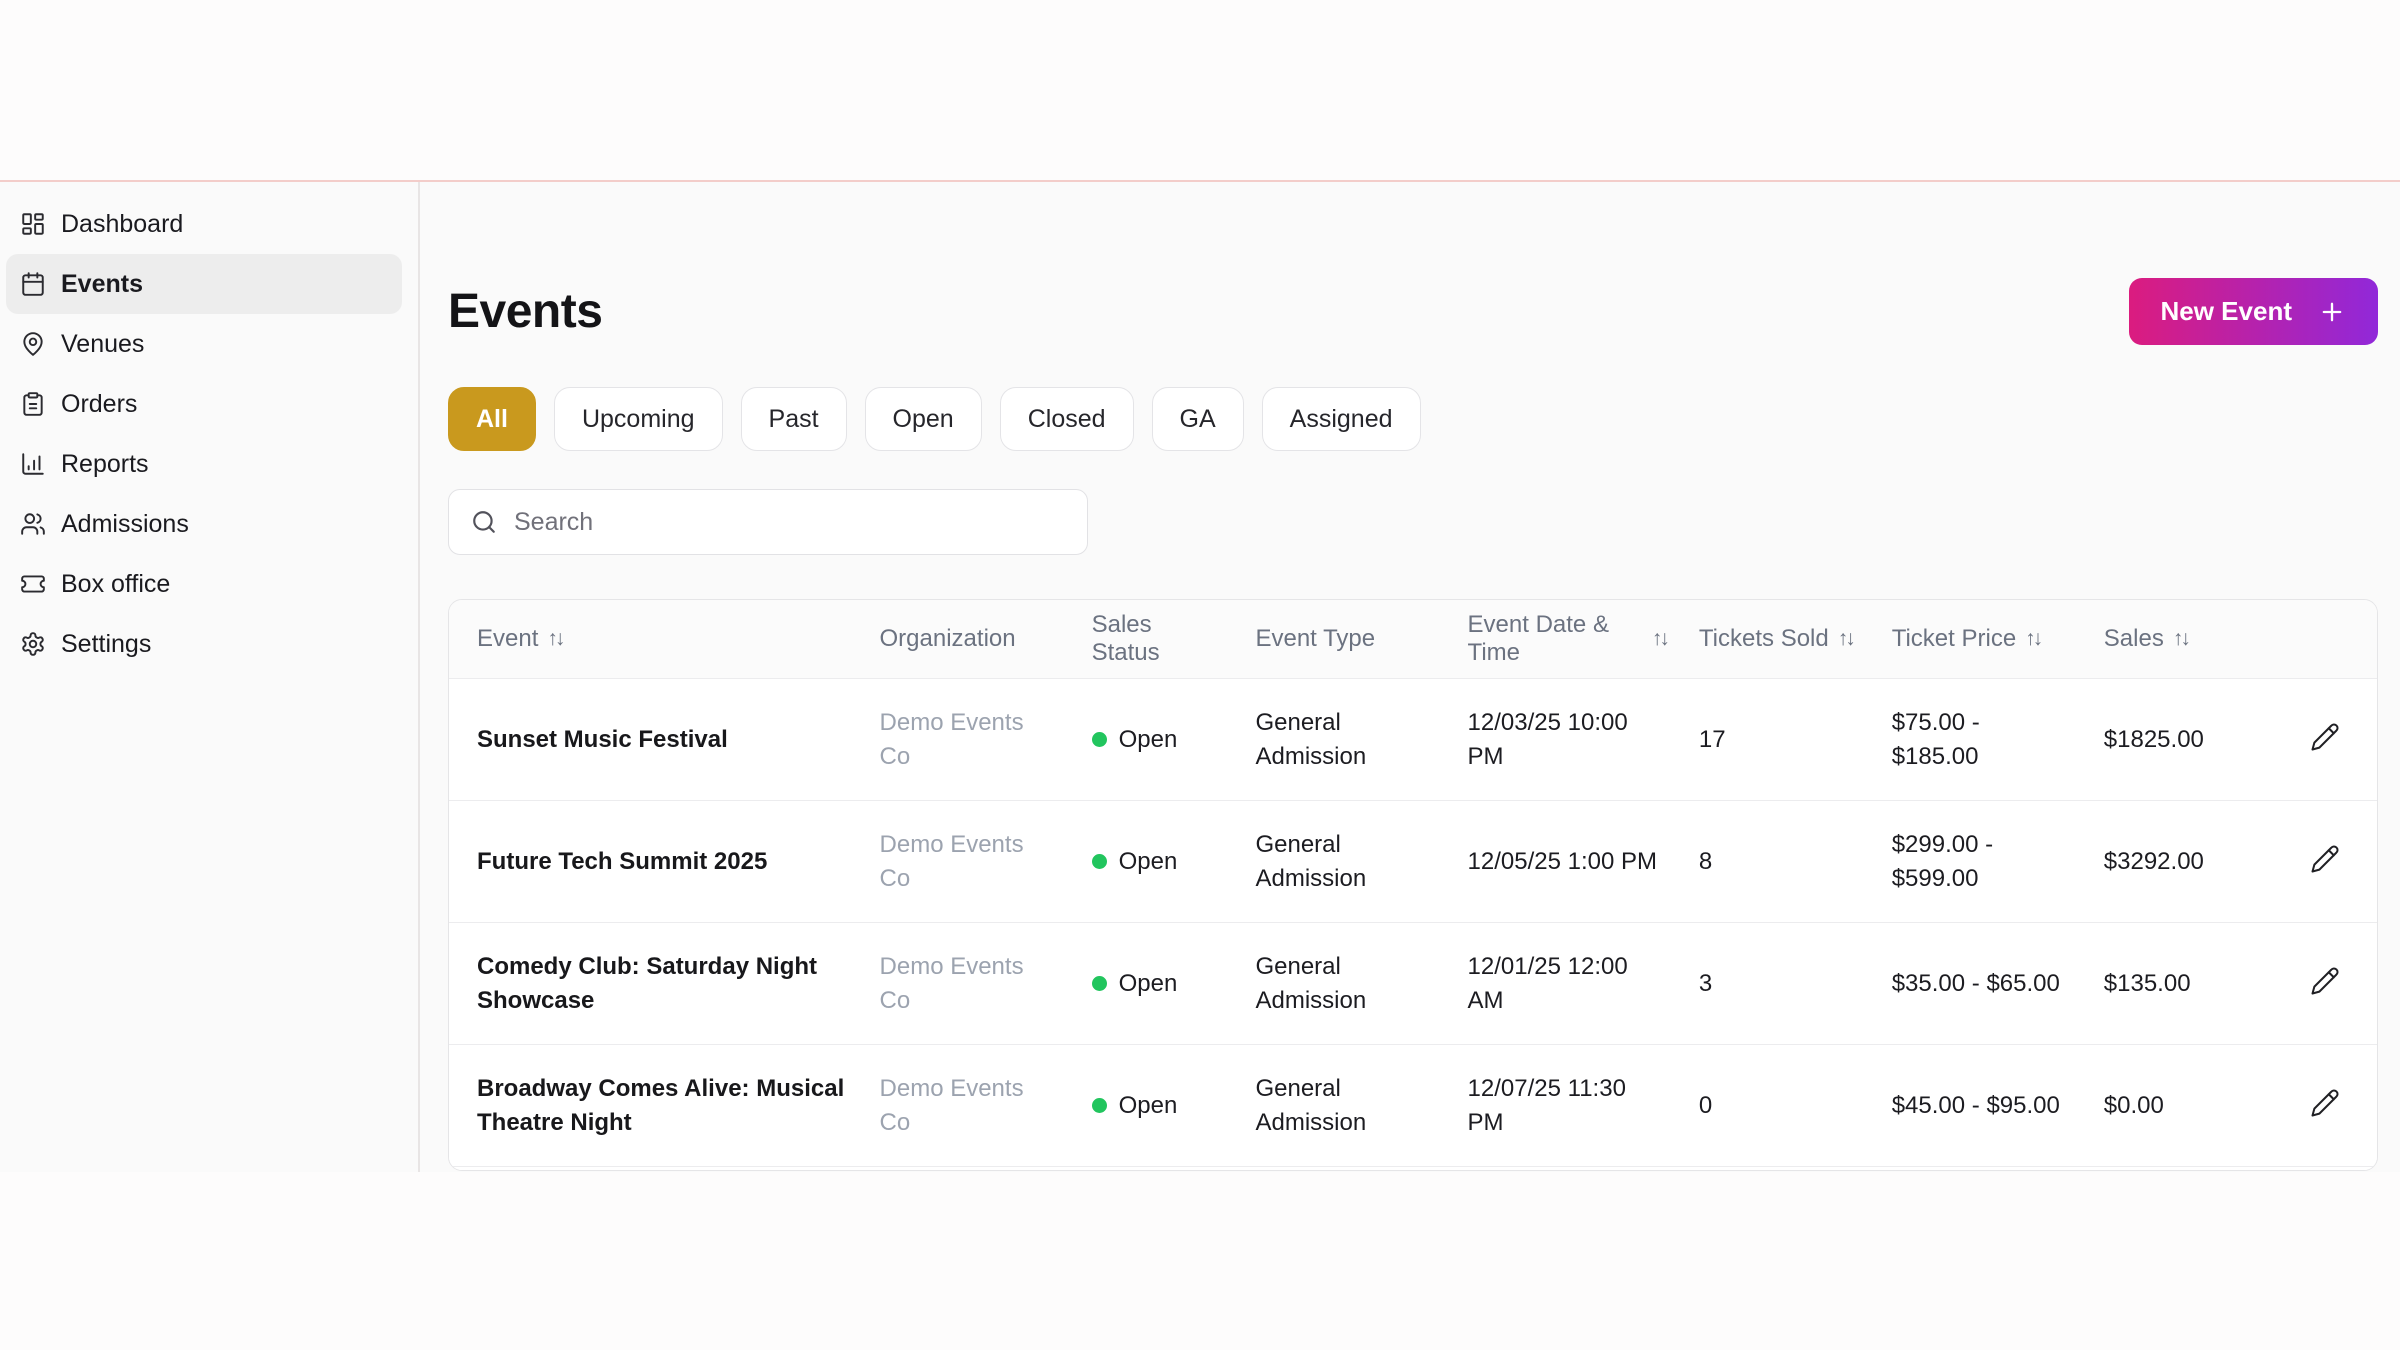  I want to click on column-label: Tickets Sold, so click(1763, 638).